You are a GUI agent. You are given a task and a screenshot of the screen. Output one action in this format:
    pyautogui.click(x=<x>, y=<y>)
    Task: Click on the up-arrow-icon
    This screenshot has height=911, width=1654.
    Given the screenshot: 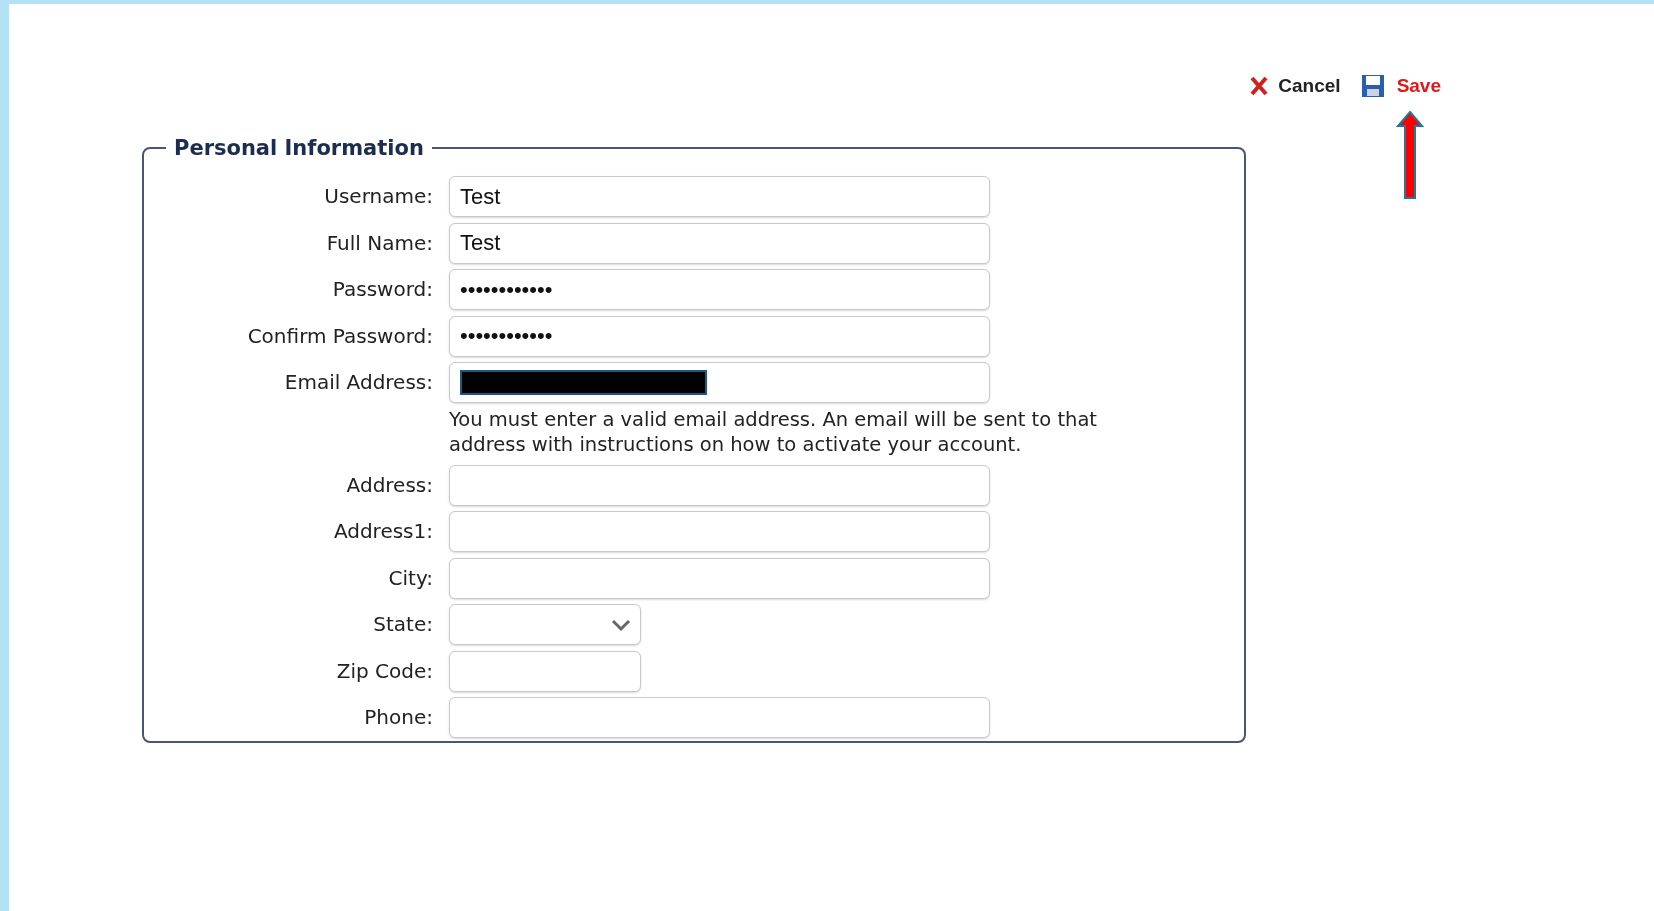 What is the action you would take?
    pyautogui.click(x=1410, y=155)
    